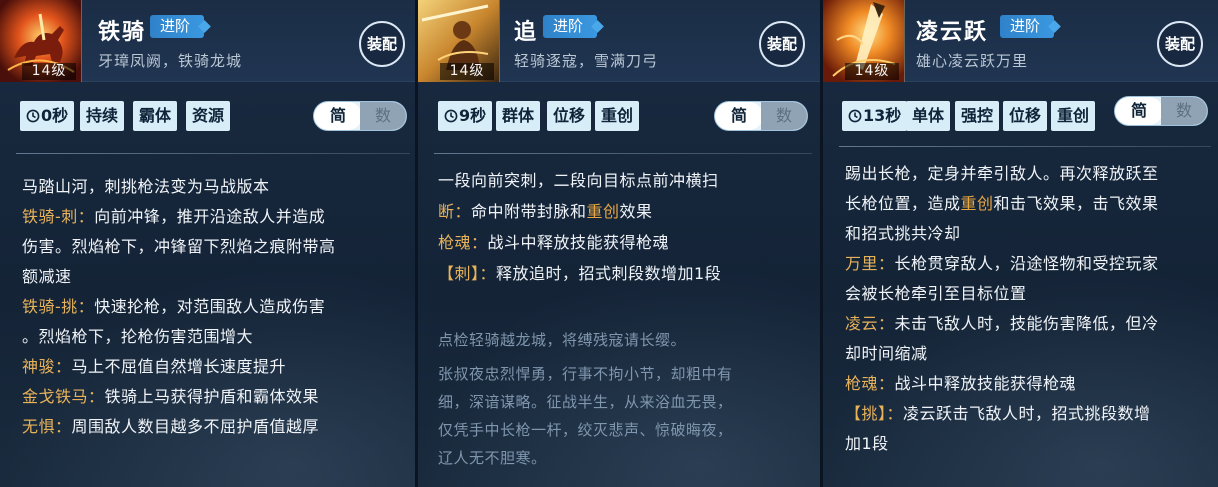 The height and width of the screenshot is (487, 1218). Describe the element at coordinates (586, 61) in the screenshot. I see `skill-subtitle: 轻骑逐寇，雪满刀弓` at that location.